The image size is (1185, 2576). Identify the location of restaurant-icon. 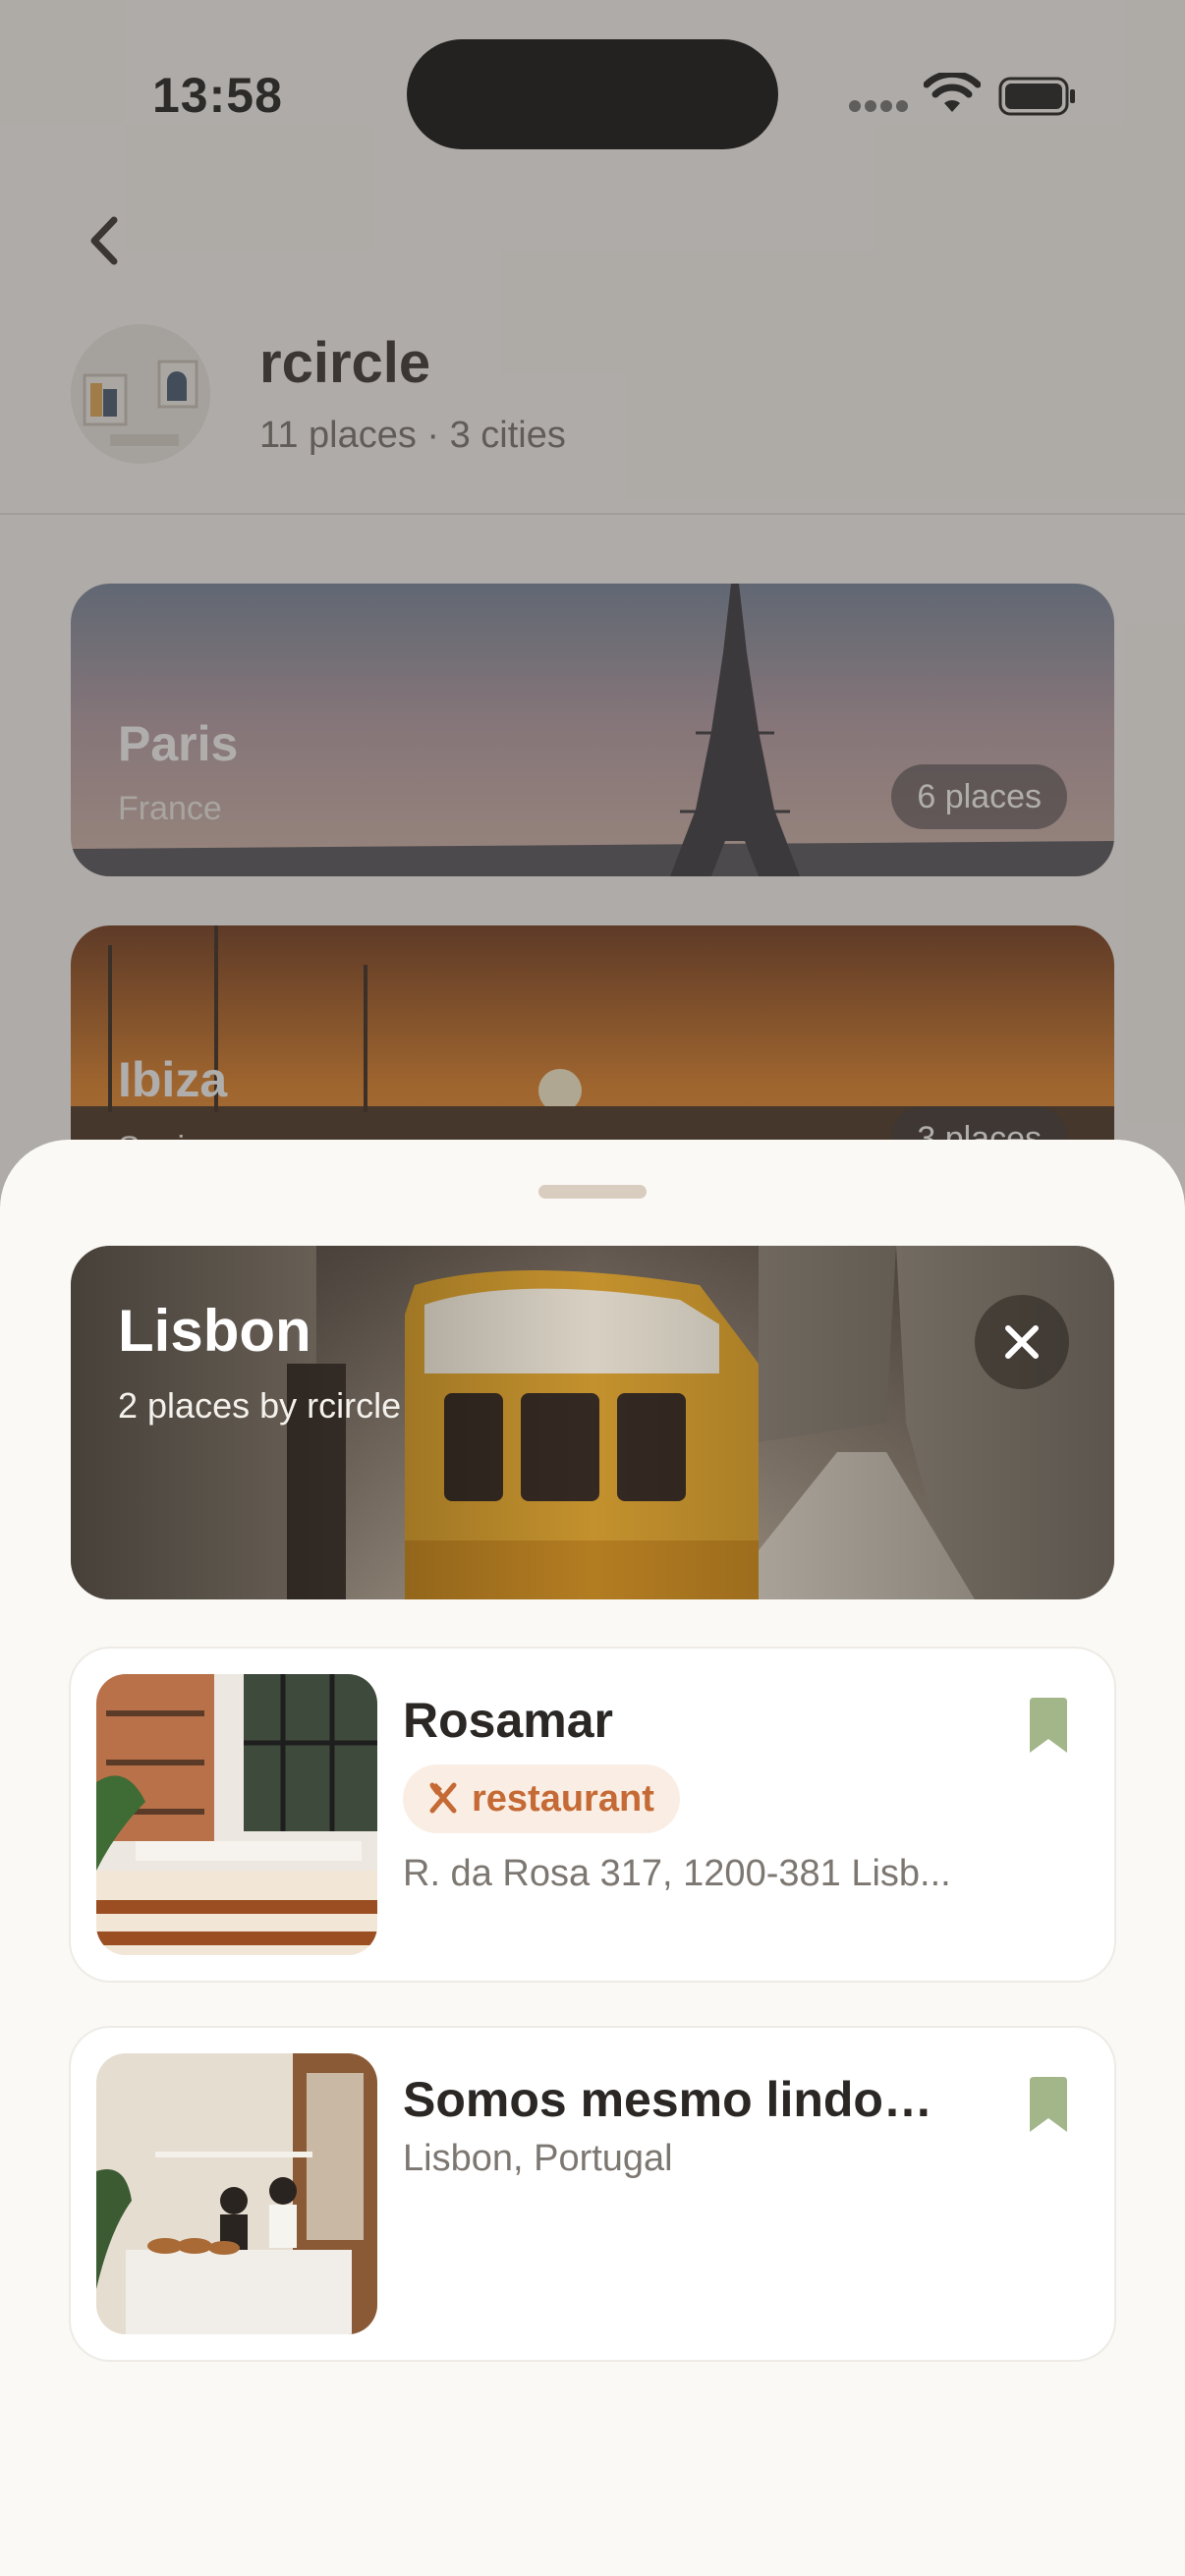
(443, 1798).